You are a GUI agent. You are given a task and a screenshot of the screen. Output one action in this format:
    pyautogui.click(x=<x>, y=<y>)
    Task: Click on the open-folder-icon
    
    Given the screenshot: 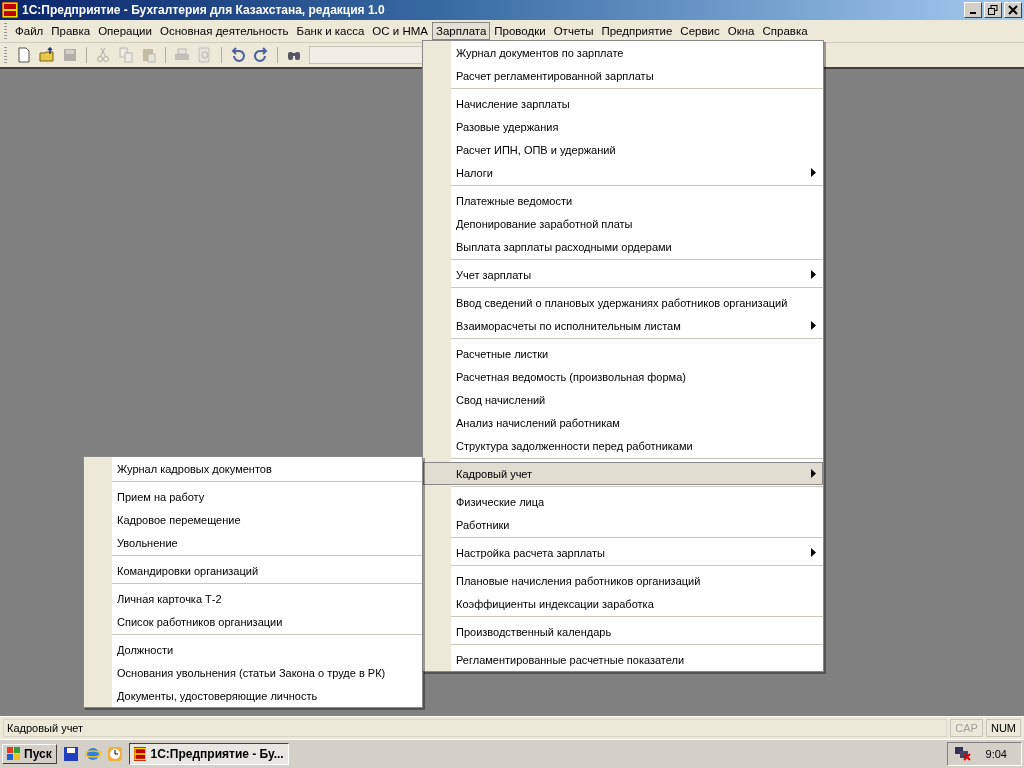 What is the action you would take?
    pyautogui.click(x=47, y=55)
    